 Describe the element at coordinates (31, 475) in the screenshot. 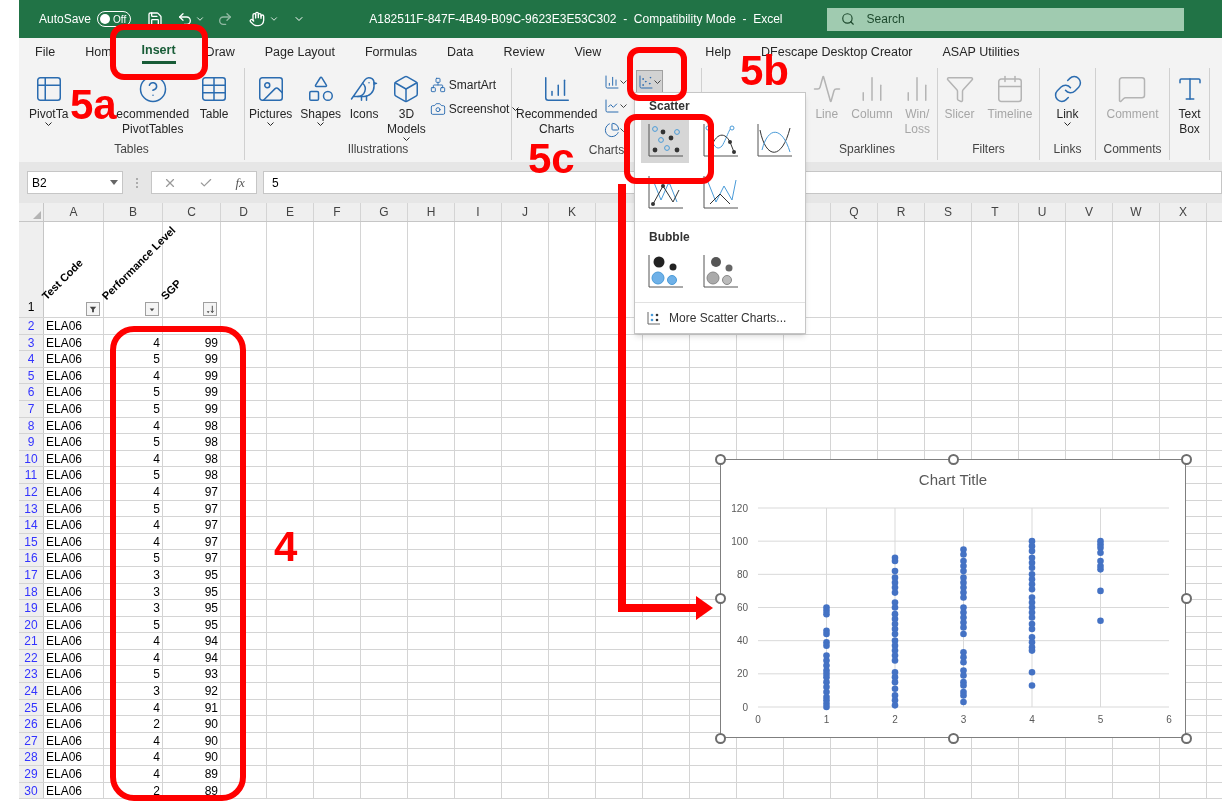

I see `row-header: 11` at that location.